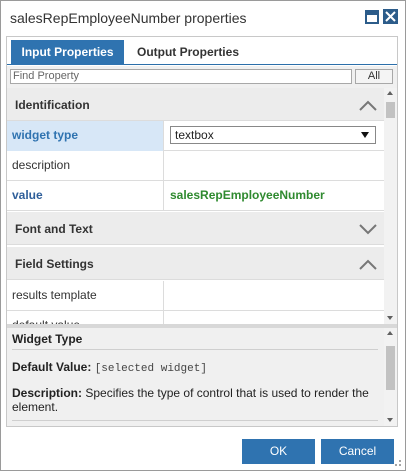 The height and width of the screenshot is (471, 406). What do you see at coordinates (85, 166) in the screenshot?
I see `property-name: description` at bounding box center [85, 166].